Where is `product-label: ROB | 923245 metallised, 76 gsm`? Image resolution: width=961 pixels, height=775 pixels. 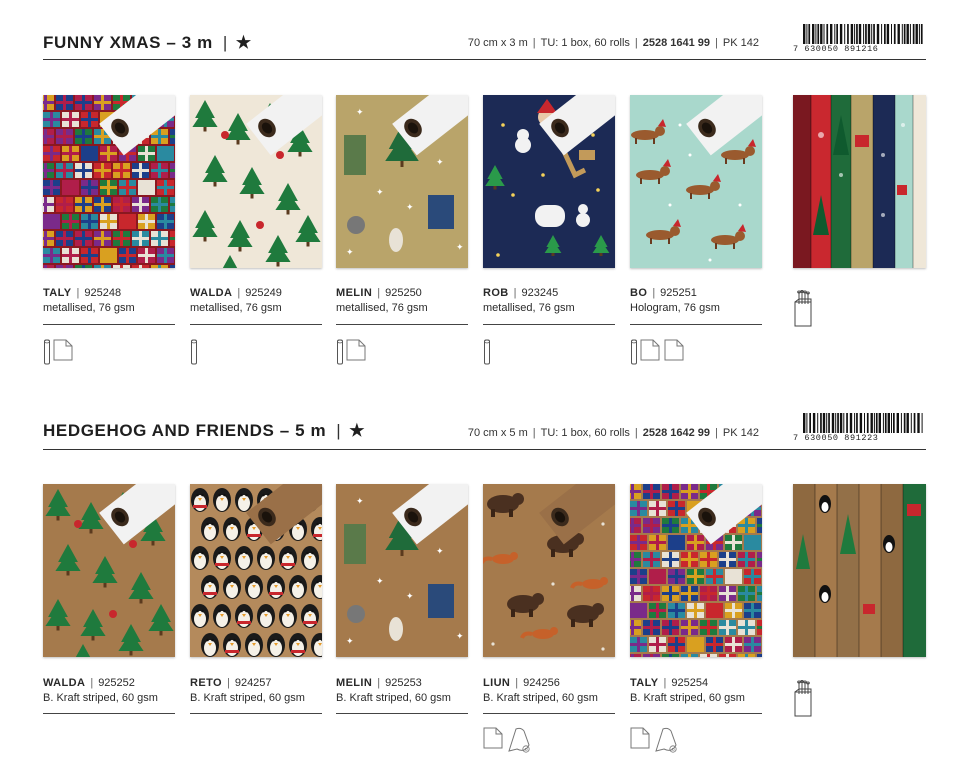 product-label: ROB | 923245 metallised, 76 gsm is located at coordinates (549, 301).